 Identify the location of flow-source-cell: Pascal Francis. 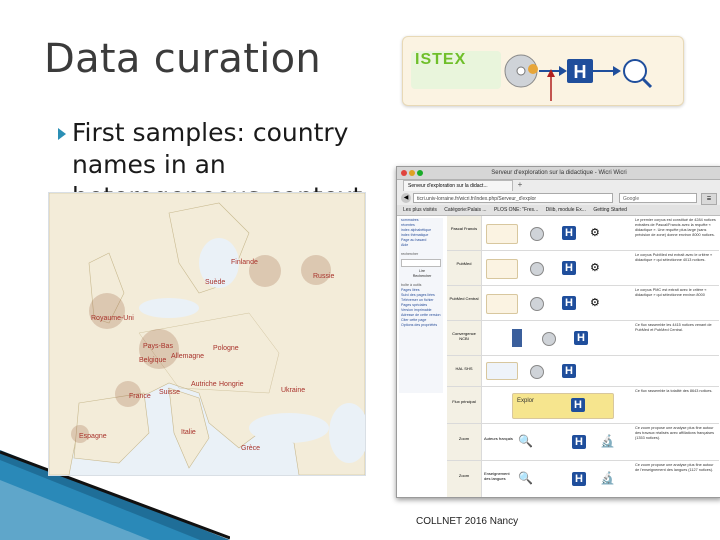
(464, 233).